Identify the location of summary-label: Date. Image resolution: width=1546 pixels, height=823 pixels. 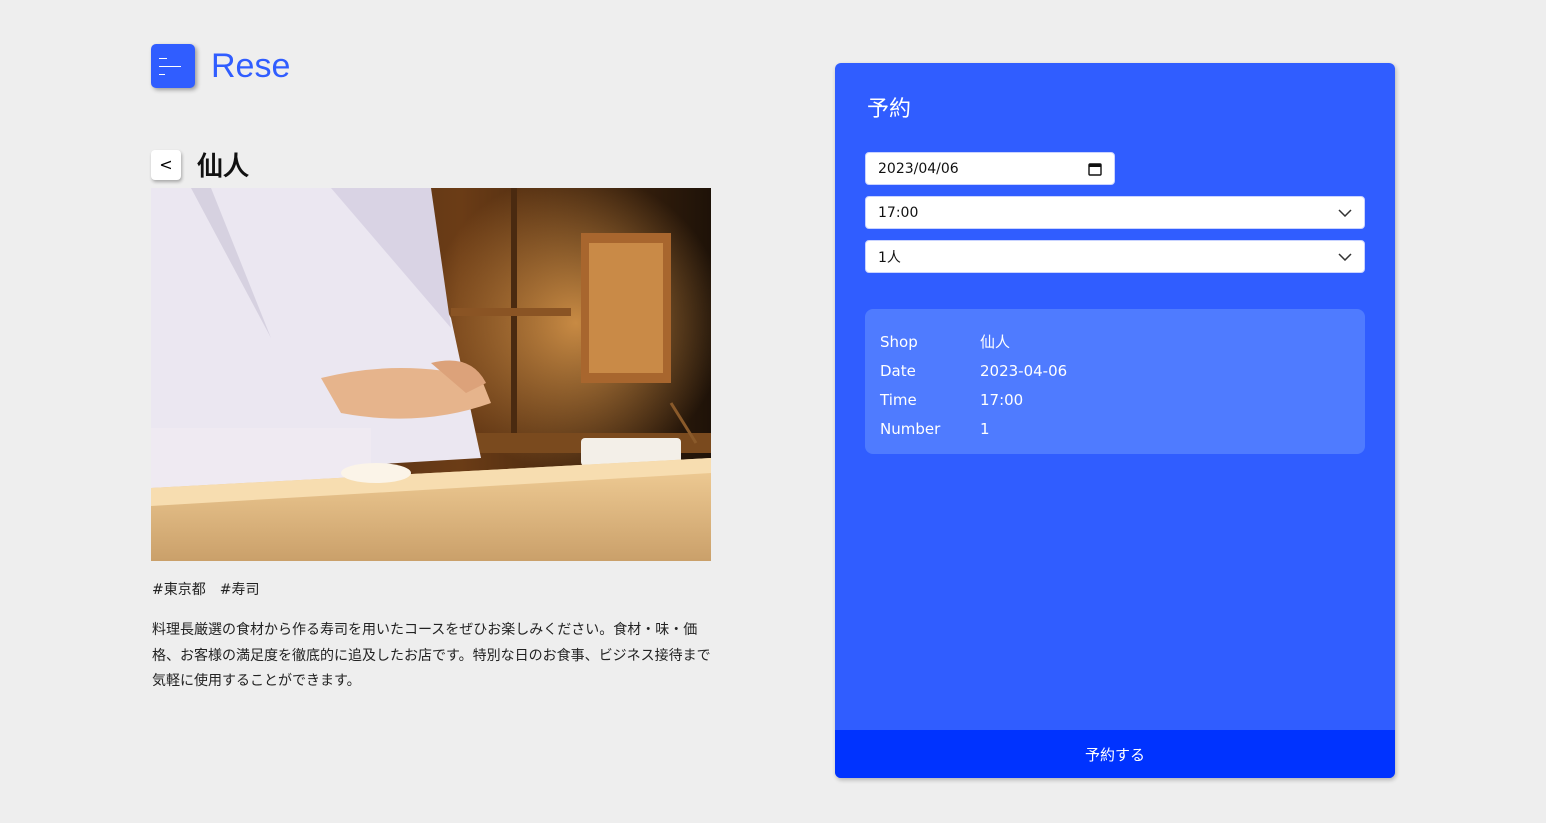
(898, 370).